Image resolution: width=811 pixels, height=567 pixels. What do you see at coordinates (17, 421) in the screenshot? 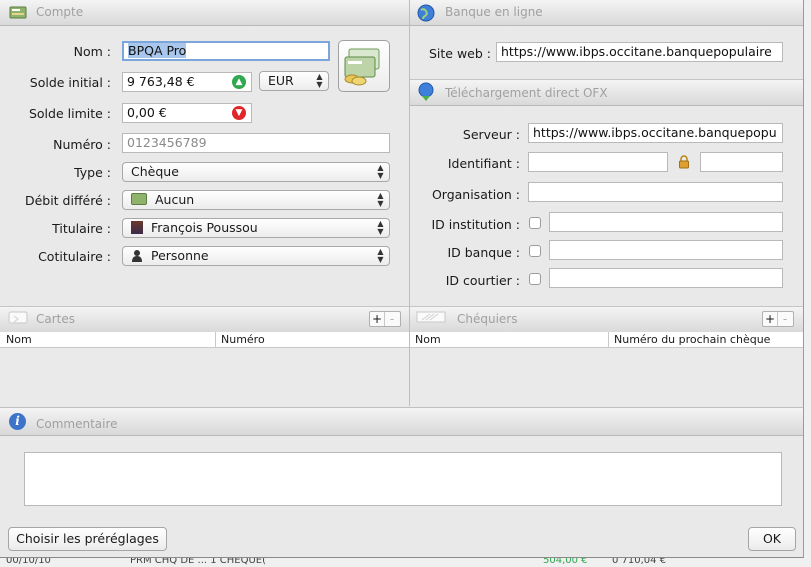
I see `info-icon: i` at bounding box center [17, 421].